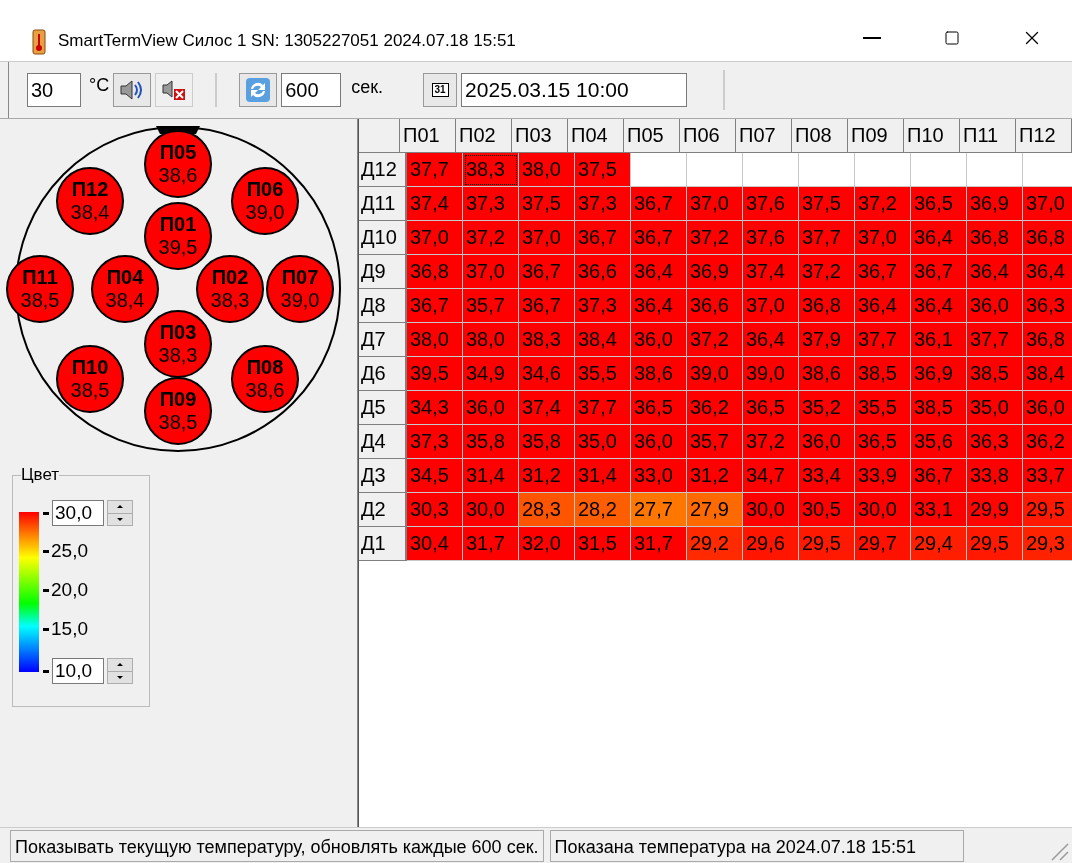 This screenshot has height=863, width=1072. I want to click on probe-marker: П07 39,0, so click(300, 289).